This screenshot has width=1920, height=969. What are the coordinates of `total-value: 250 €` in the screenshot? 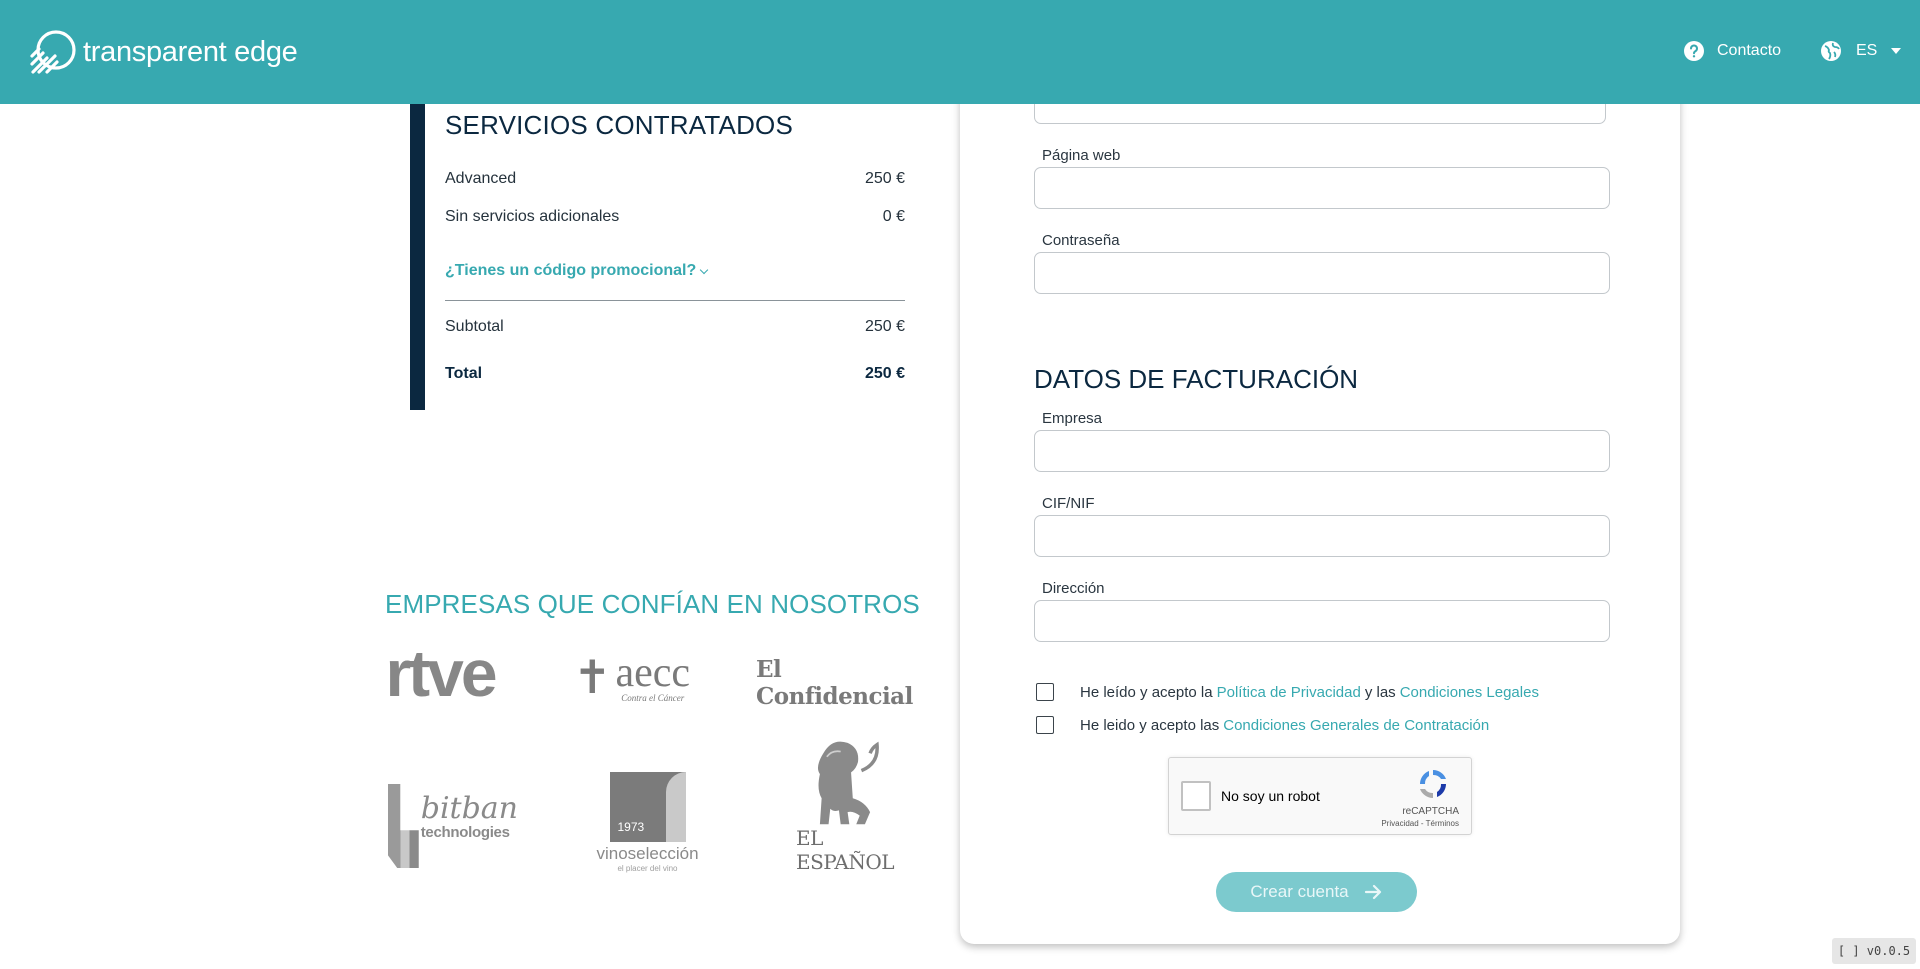 It's located at (884, 373).